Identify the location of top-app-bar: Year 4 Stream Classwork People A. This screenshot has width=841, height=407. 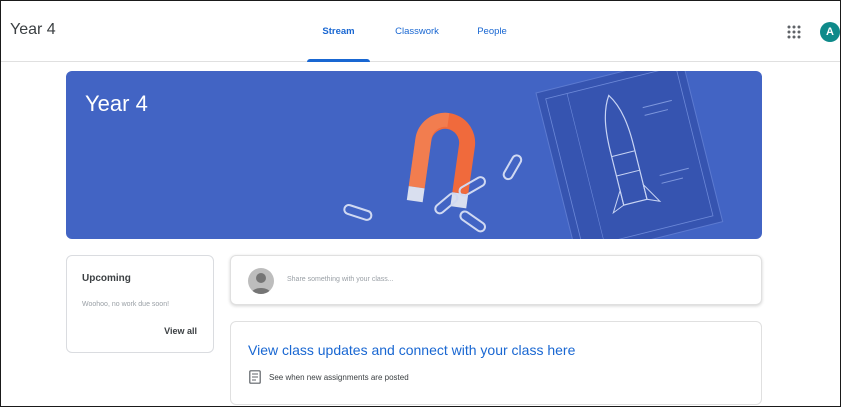
(420, 31).